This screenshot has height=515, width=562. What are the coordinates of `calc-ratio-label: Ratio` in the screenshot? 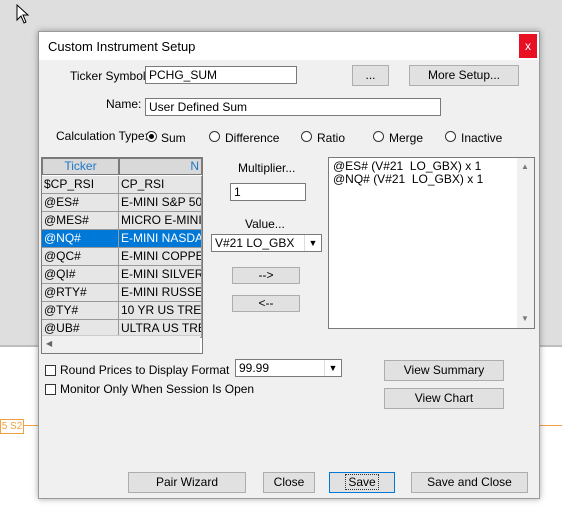 It's located at (331, 138).